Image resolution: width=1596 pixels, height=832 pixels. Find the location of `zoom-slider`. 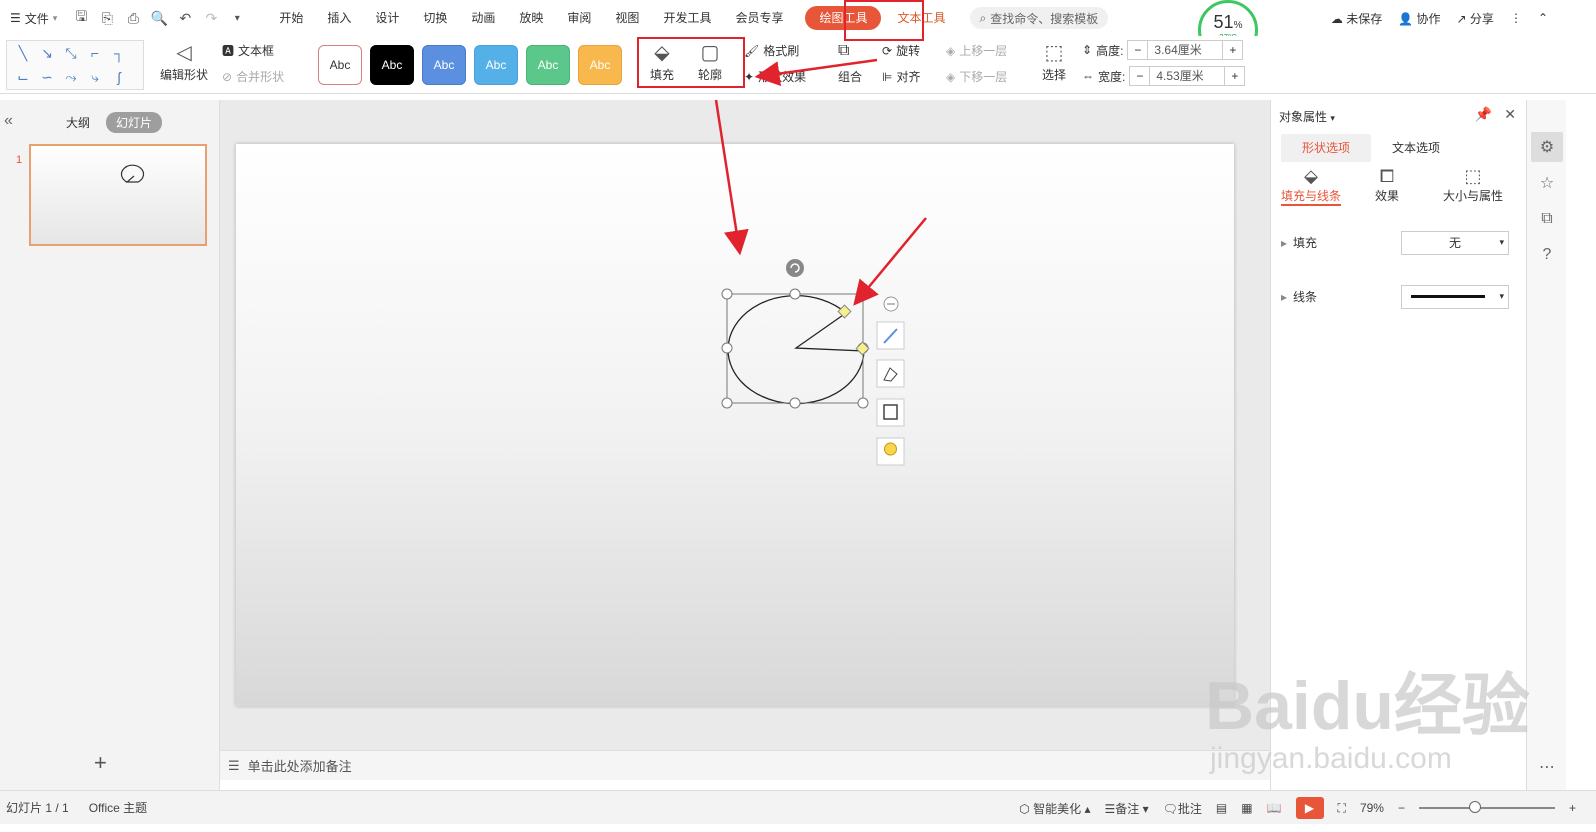

zoom-slider is located at coordinates (1486, 807).